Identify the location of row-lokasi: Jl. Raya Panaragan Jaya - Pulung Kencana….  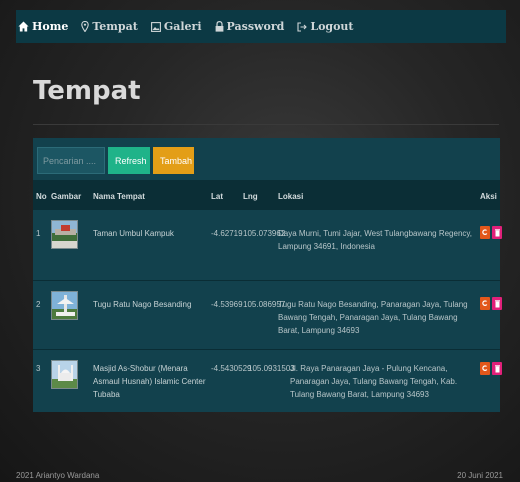
(374, 381).